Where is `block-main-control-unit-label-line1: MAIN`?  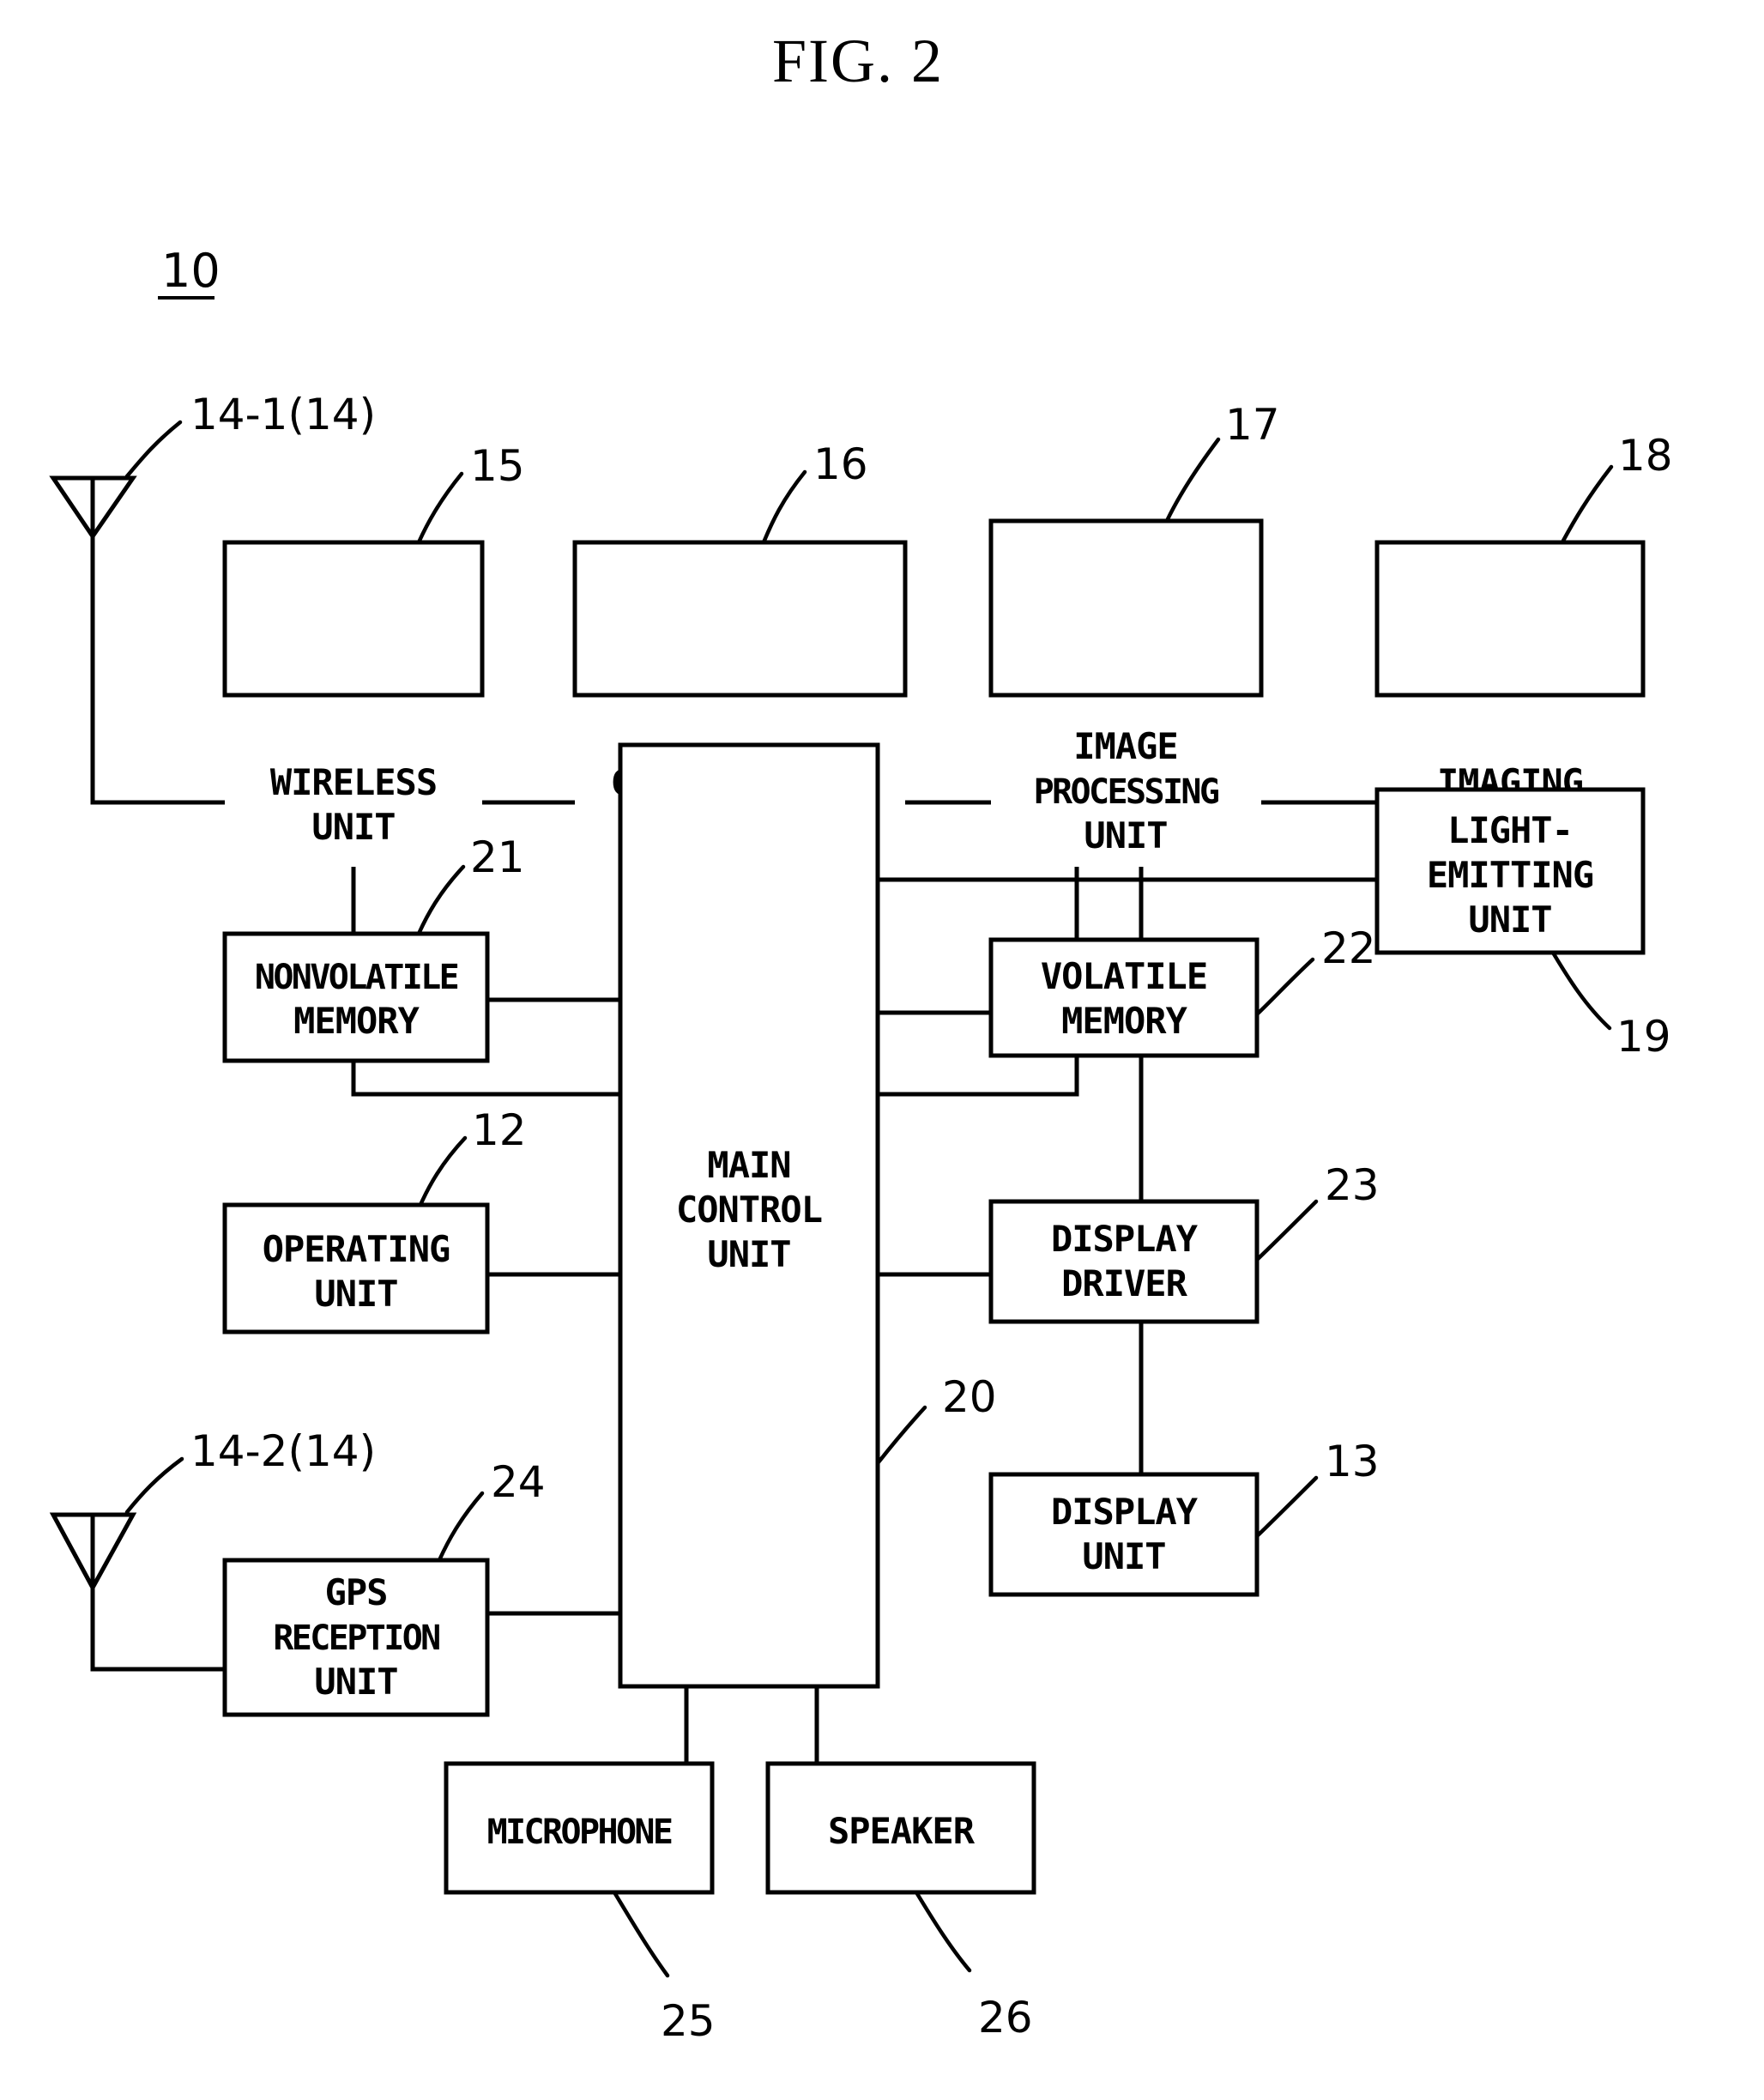
block-main-control-unit-label-line1: MAIN is located at coordinates (749, 1165).